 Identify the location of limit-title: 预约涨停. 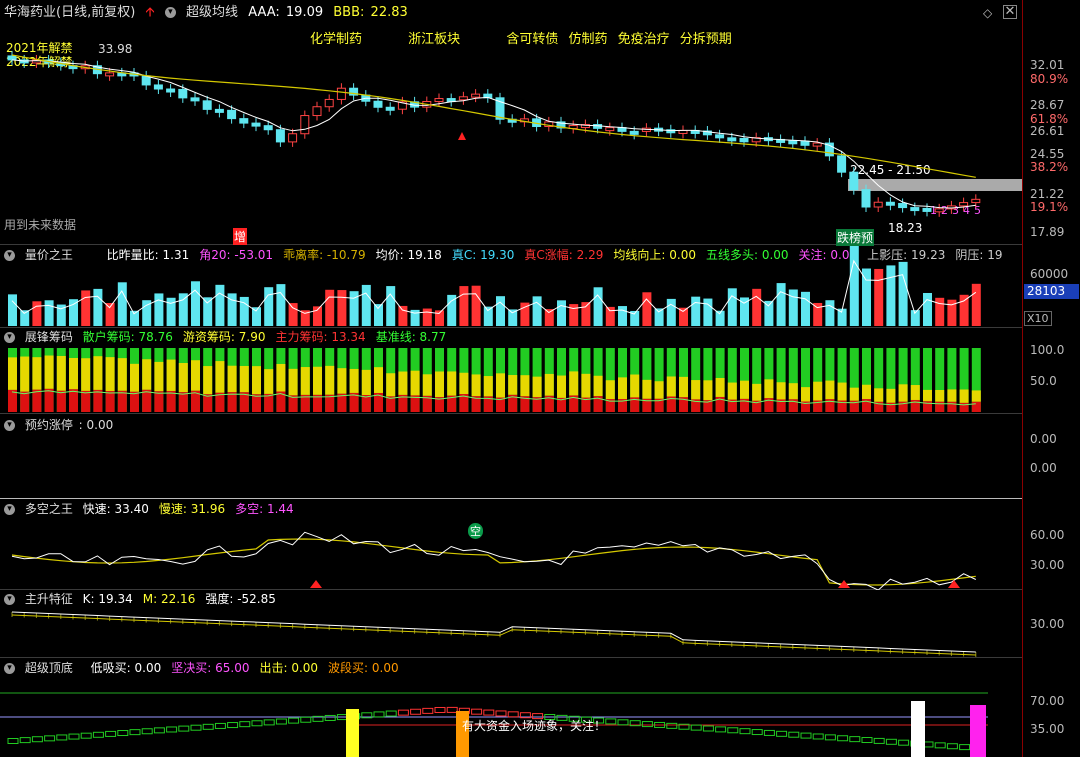
(49, 425).